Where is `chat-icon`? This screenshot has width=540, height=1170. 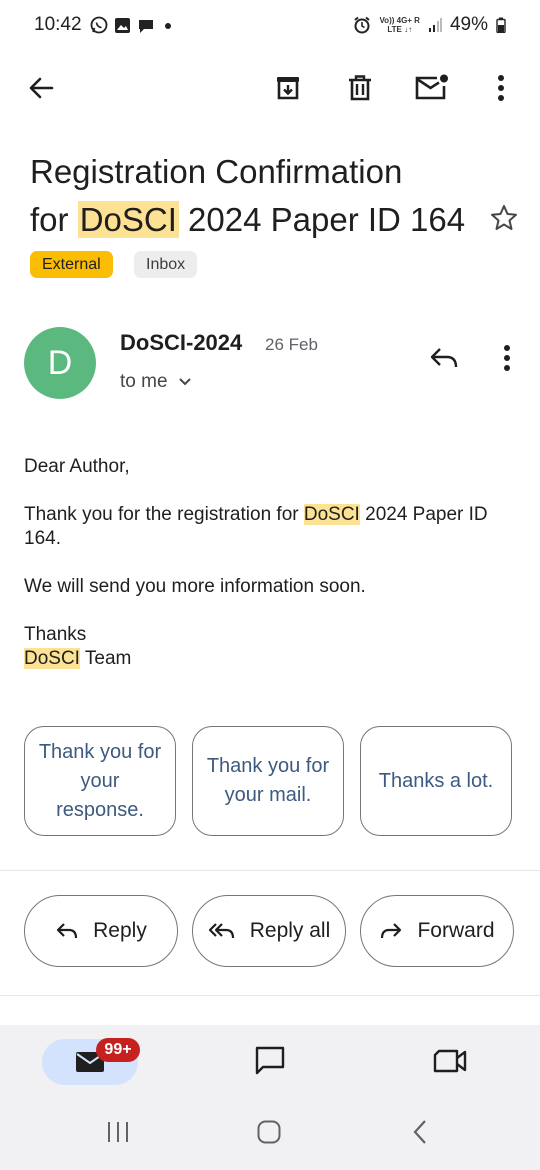
chat-icon is located at coordinates (270, 1060).